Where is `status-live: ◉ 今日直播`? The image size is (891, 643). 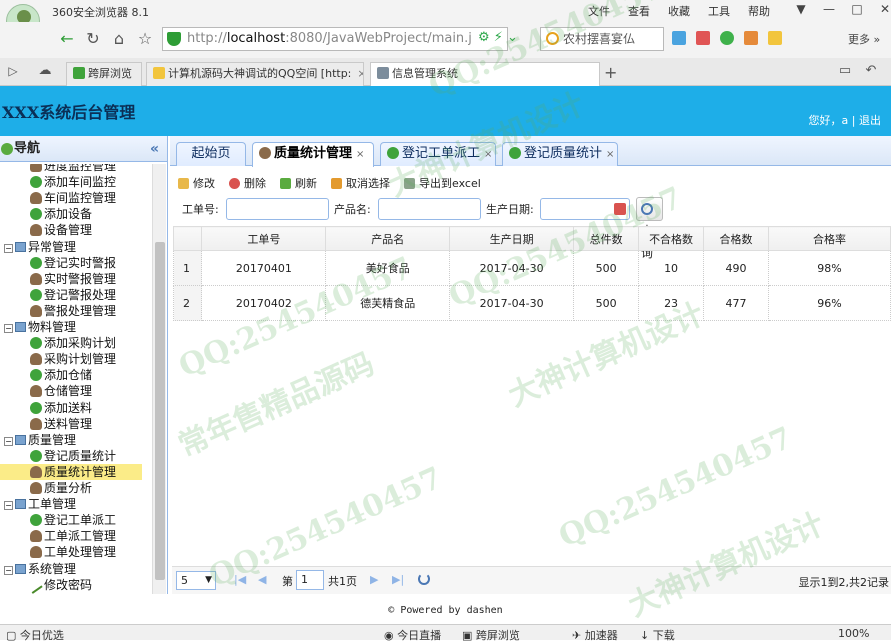
status-live: ◉ 今日直播 is located at coordinates (412, 635).